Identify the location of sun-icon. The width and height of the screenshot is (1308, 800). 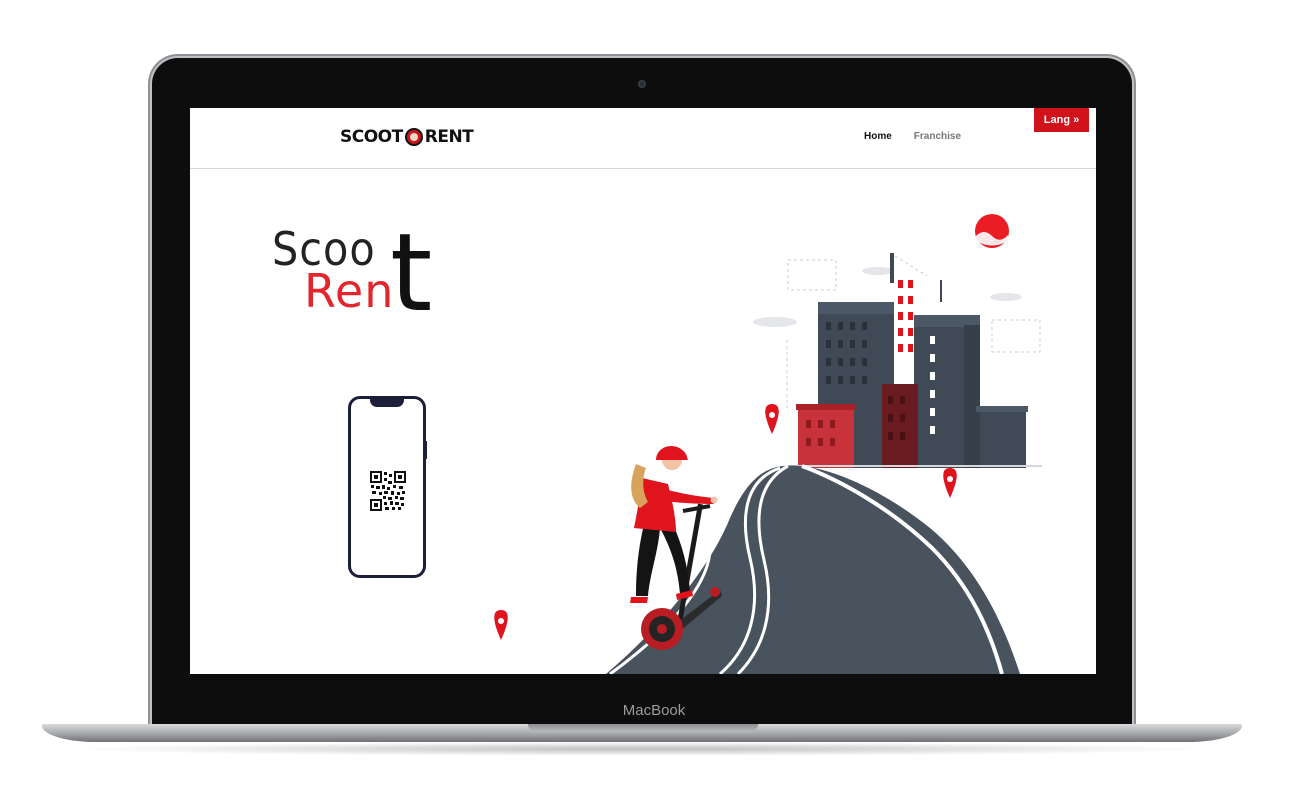
(992, 231).